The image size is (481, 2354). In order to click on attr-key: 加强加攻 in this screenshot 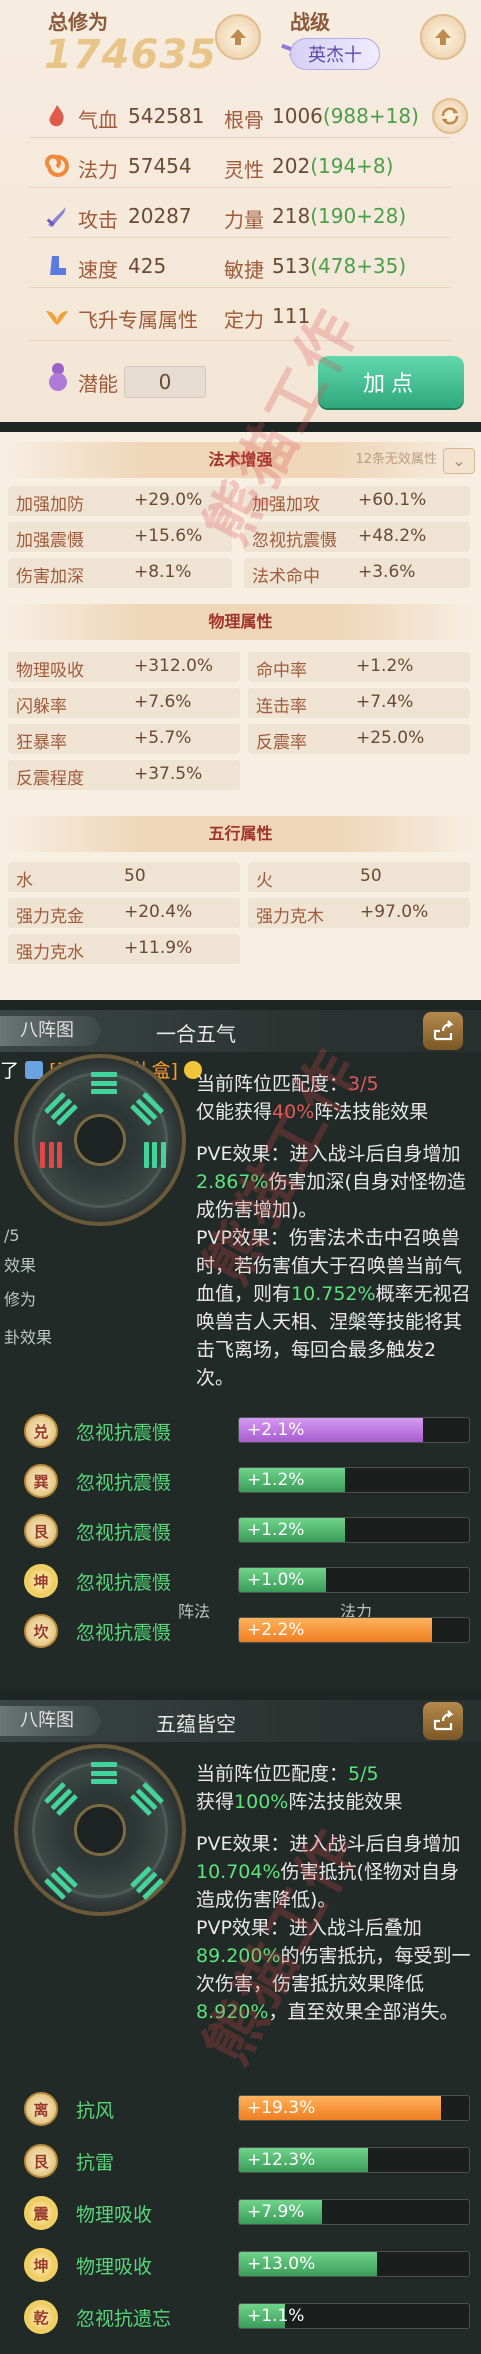, I will do `click(286, 505)`.